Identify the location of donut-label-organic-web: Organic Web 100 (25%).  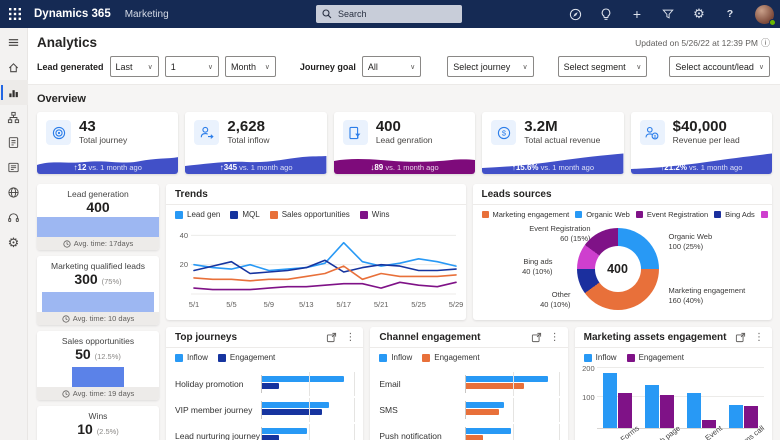
(690, 241).